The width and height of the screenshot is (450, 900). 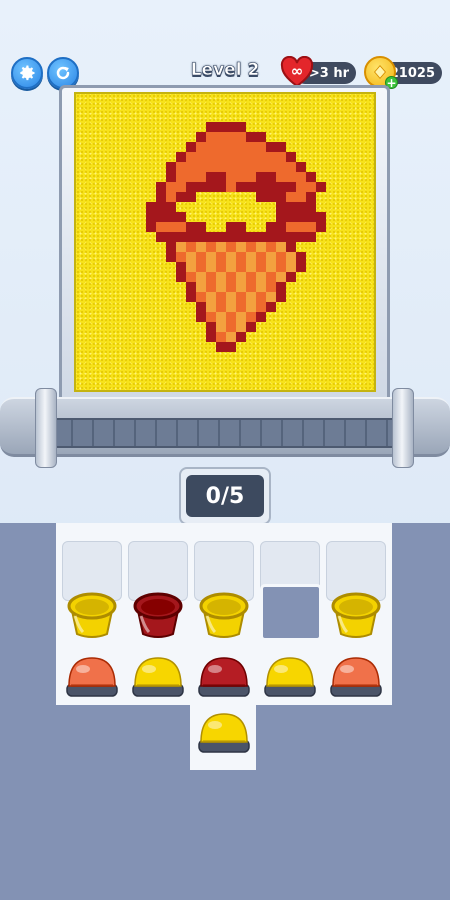 I want to click on empty-slot, so click(x=291, y=612).